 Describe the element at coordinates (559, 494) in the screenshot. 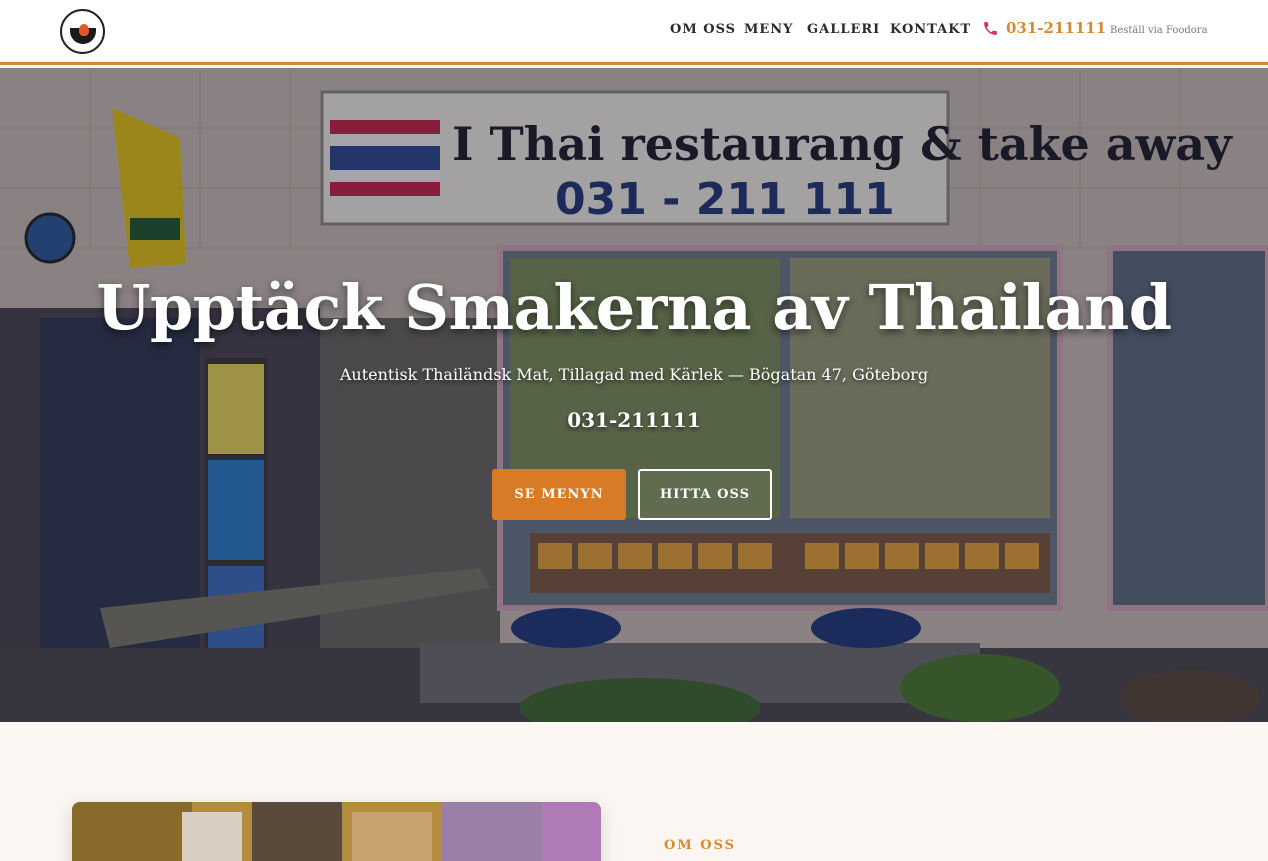

I see `see-menu-button: SE MENYN` at that location.